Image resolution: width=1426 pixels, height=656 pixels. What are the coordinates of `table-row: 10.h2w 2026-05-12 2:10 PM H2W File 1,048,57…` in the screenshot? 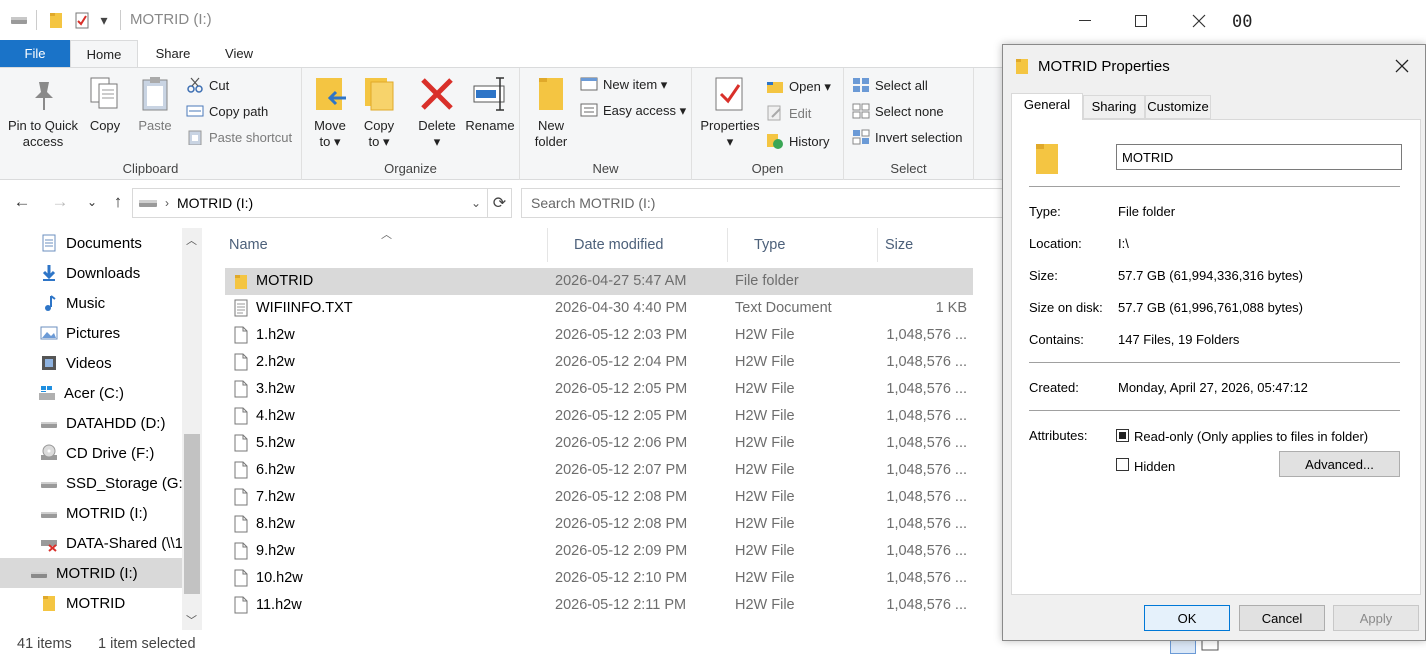 It's located at (599, 578).